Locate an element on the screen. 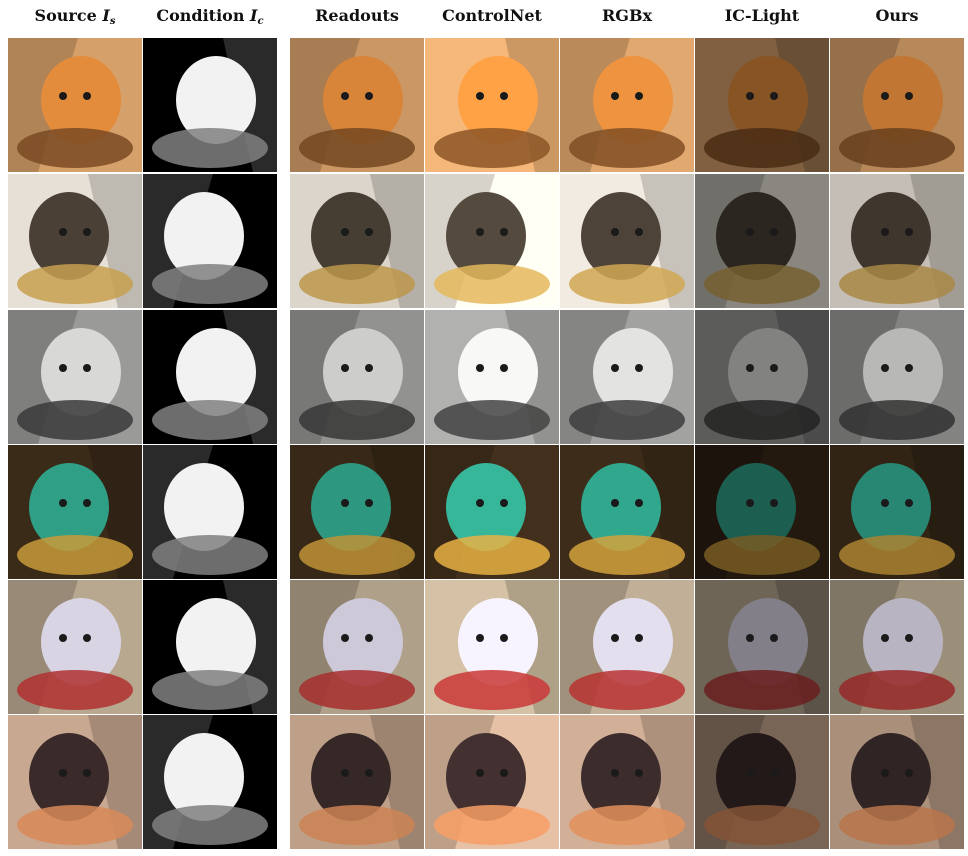  image-tabby-cat-controlnet is located at coordinates (492, 377).